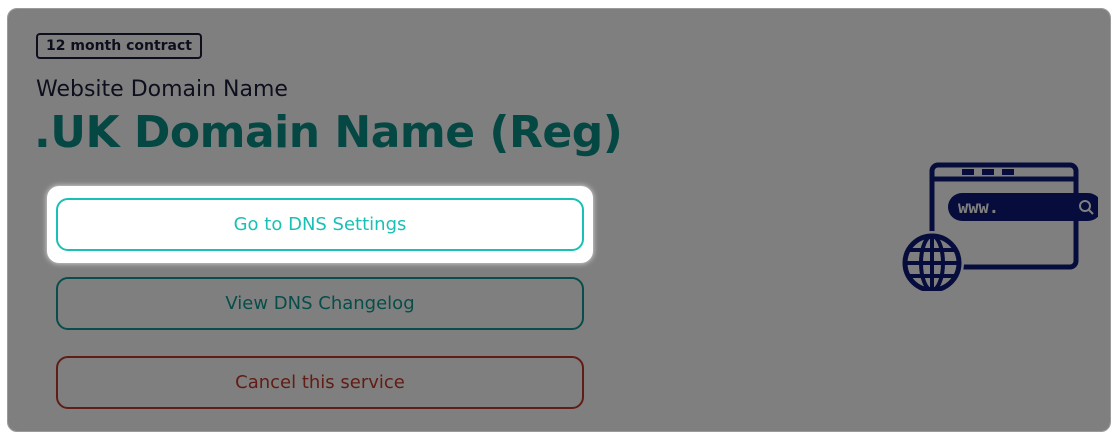 This screenshot has height=439, width=1118. I want to click on contract-badge: 12 month contract, so click(119, 46).